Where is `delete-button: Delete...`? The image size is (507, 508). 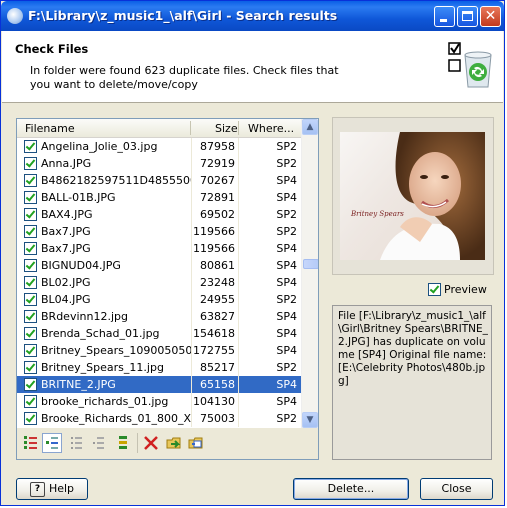
delete-button: Delete... is located at coordinates (351, 489).